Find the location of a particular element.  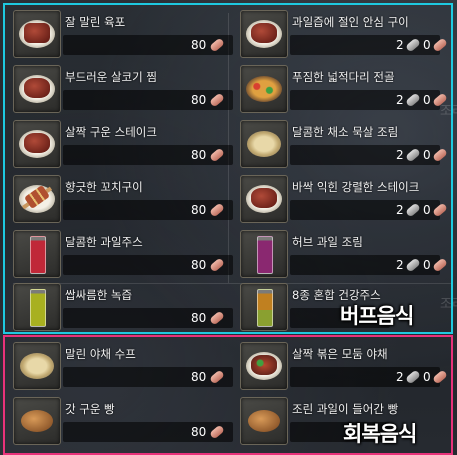

item-name: 달콤한 과일주스 is located at coordinates (104, 242).